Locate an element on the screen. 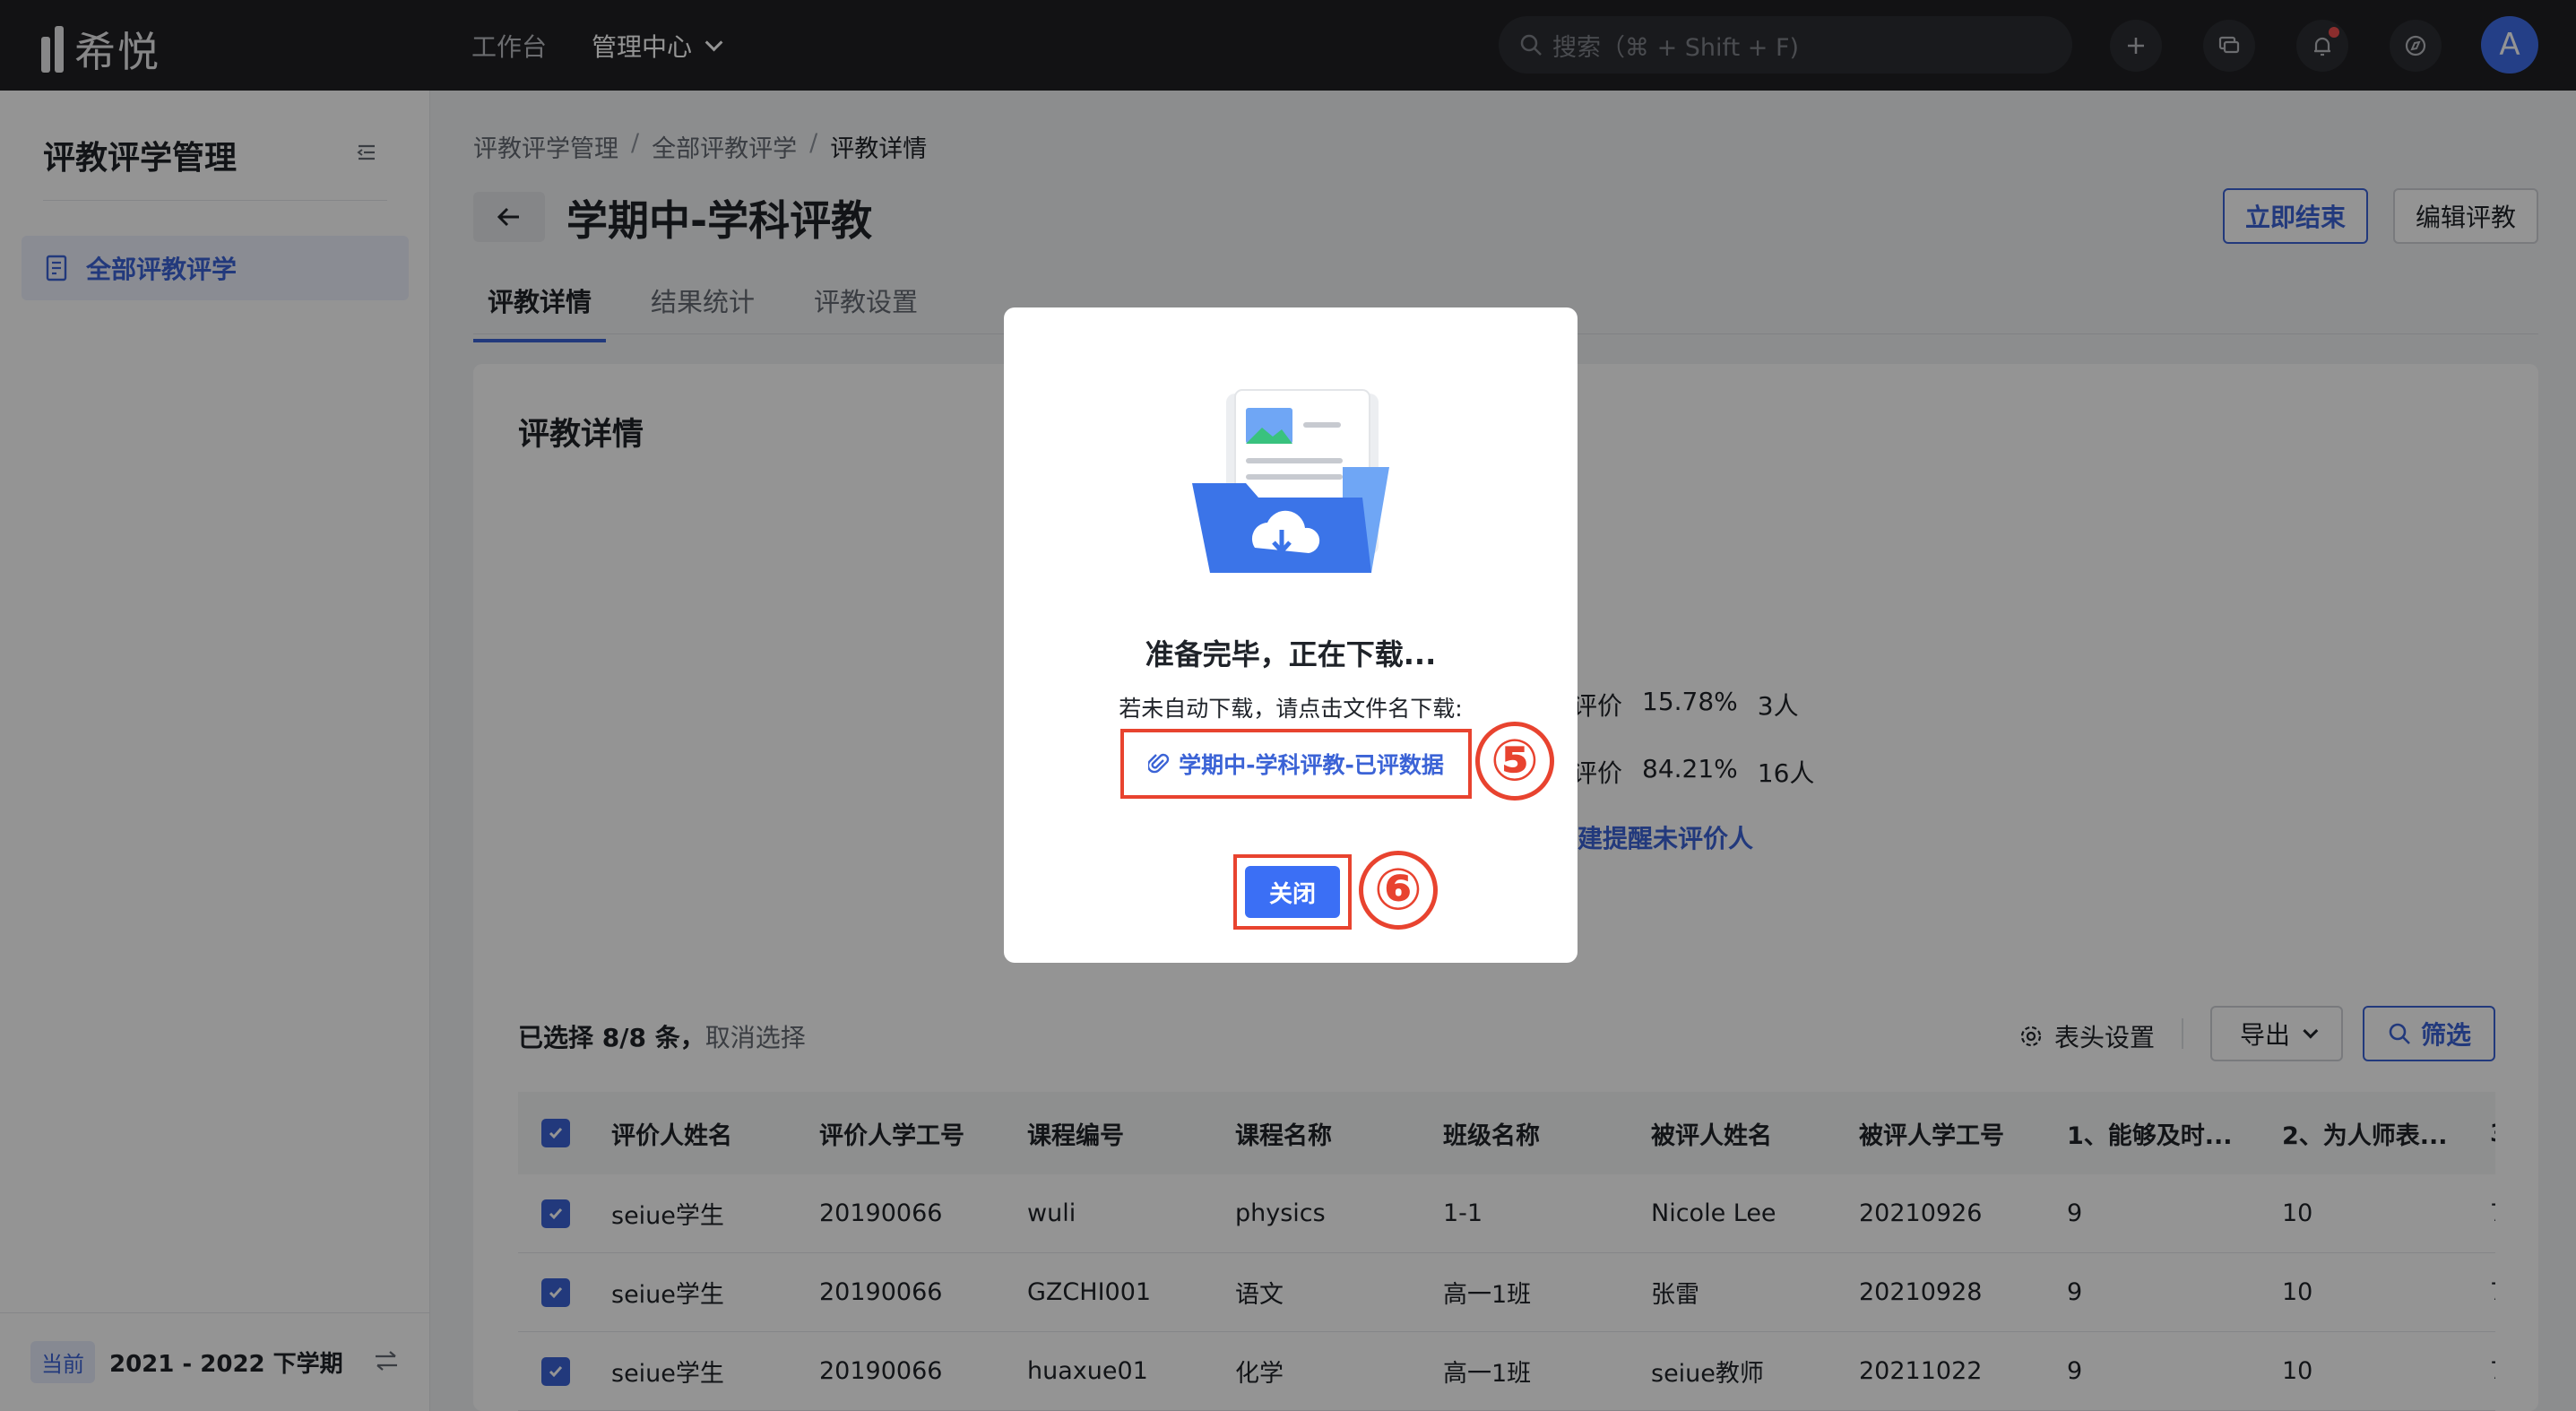 The height and width of the screenshot is (1411, 2576). paperclip-icon is located at coordinates (1159, 763).